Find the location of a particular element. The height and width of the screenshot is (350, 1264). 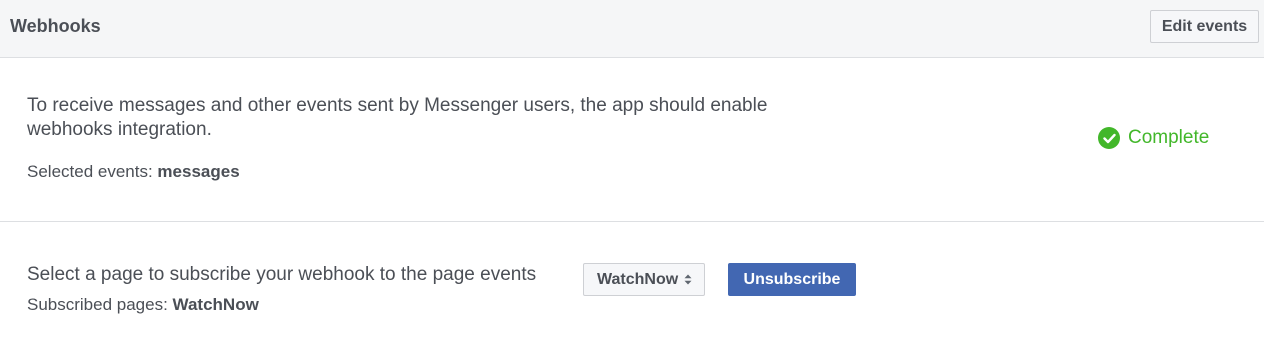

page-title: Webhooks is located at coordinates (55, 26).